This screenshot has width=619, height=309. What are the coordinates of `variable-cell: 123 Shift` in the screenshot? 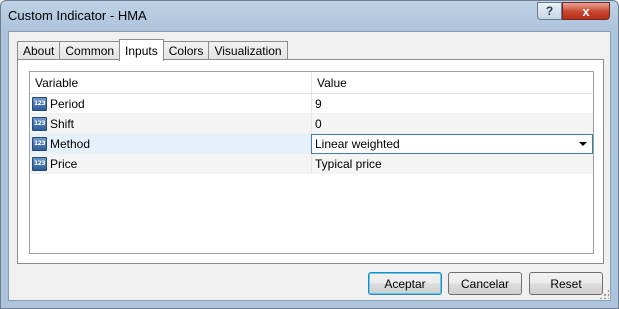 It's located at (171, 123).